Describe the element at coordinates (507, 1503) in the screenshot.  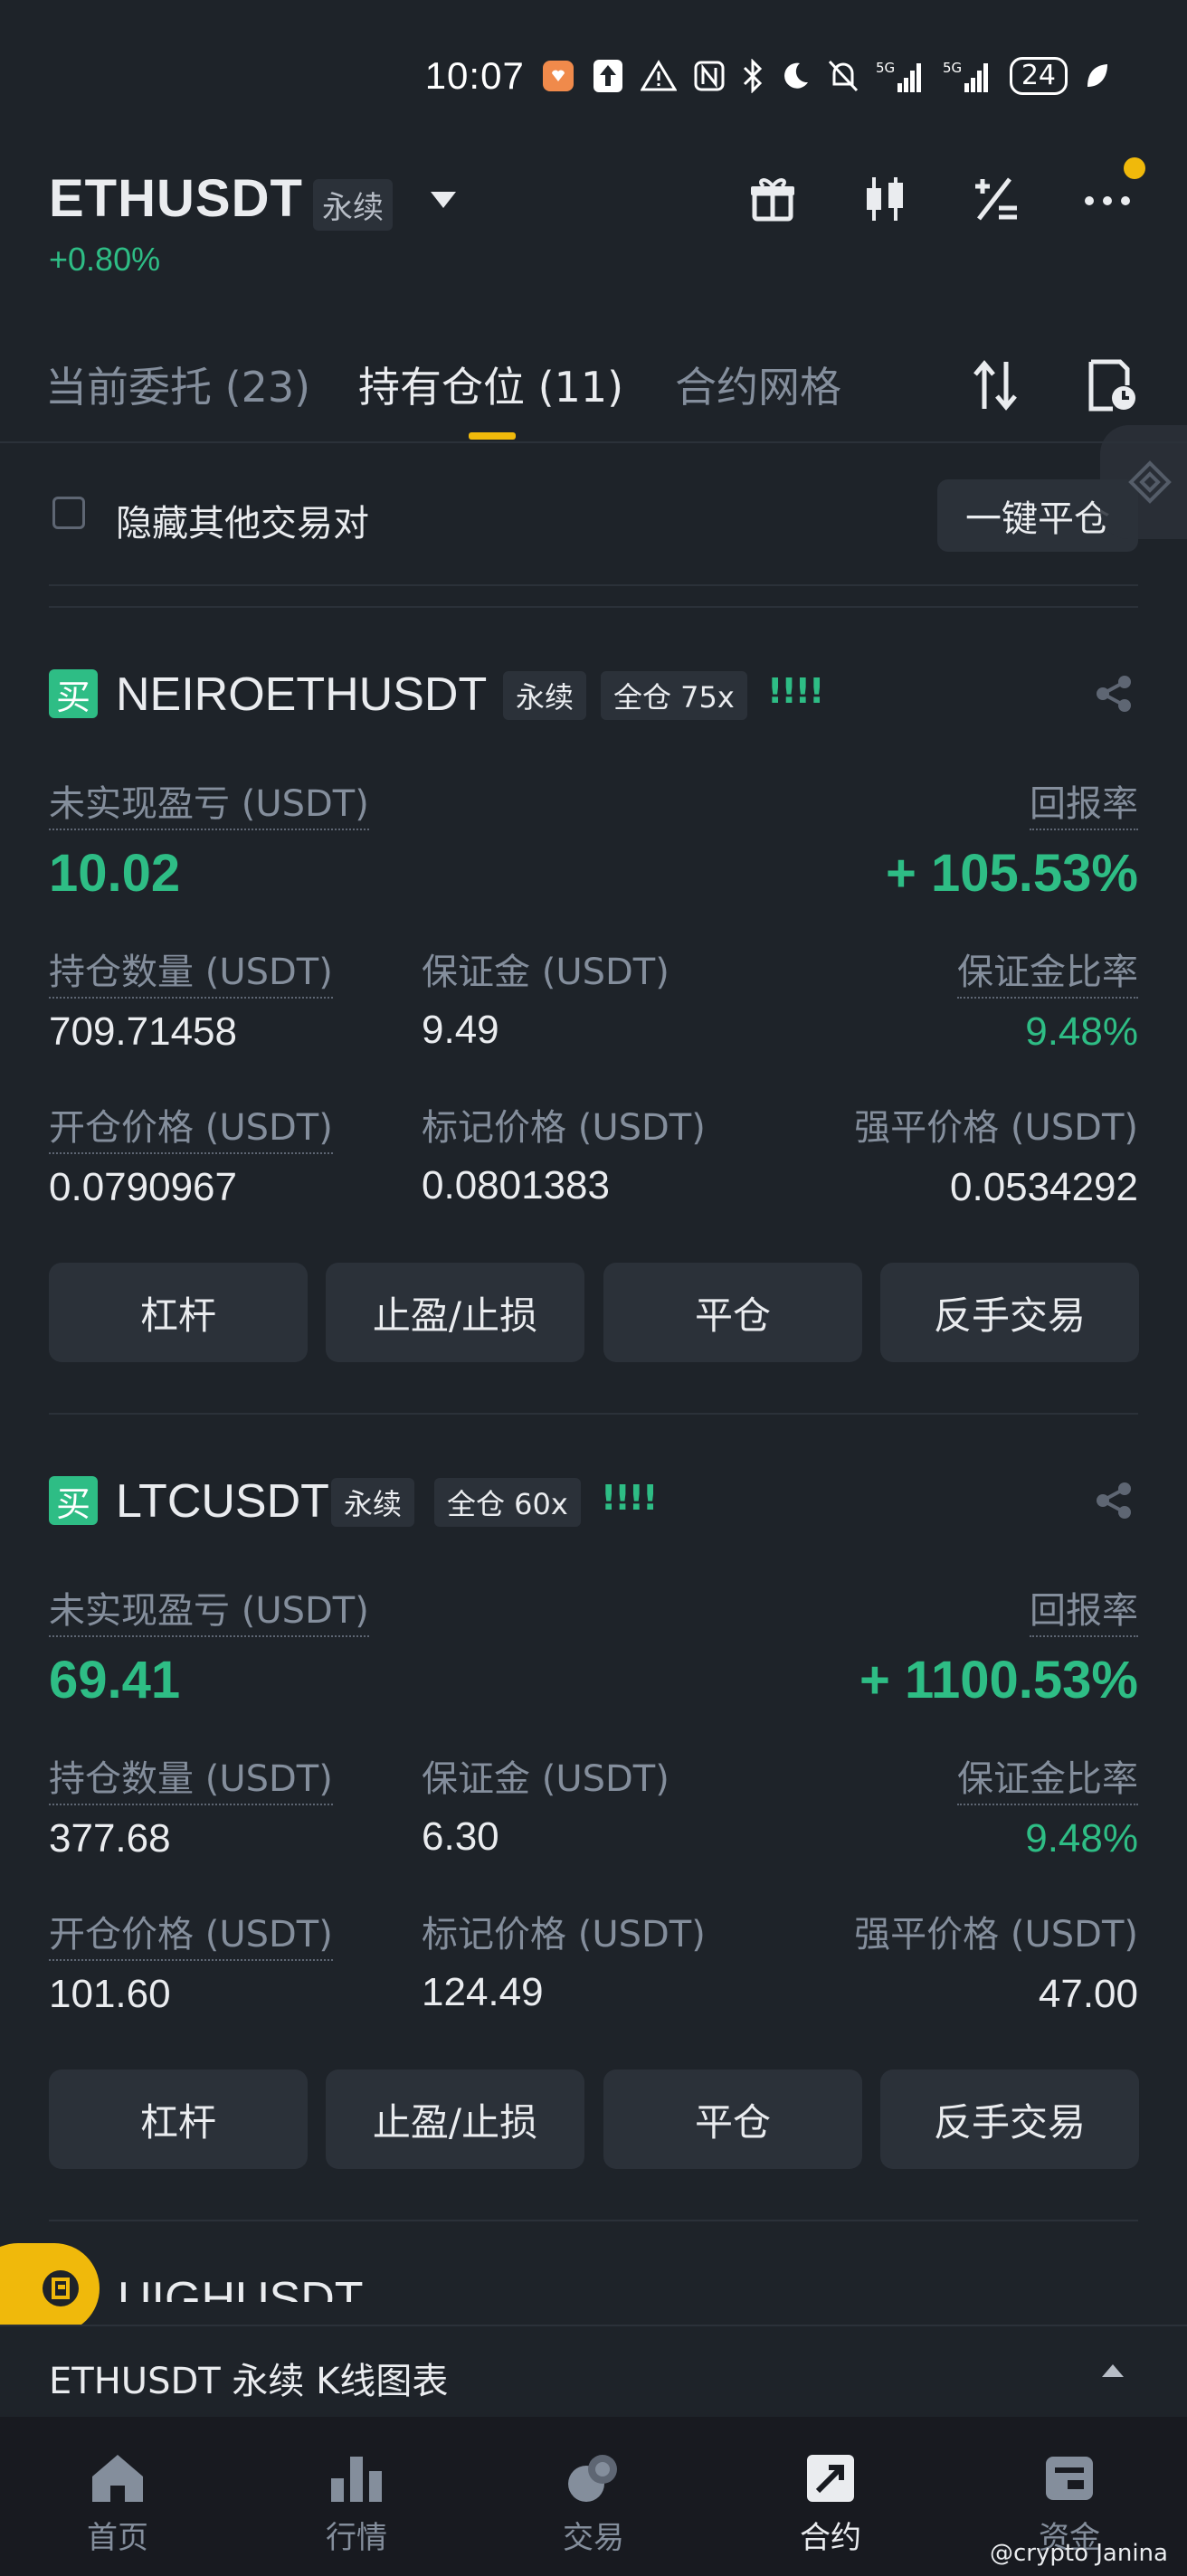
I see `margin-mode-tag: 全仓 60x` at that location.